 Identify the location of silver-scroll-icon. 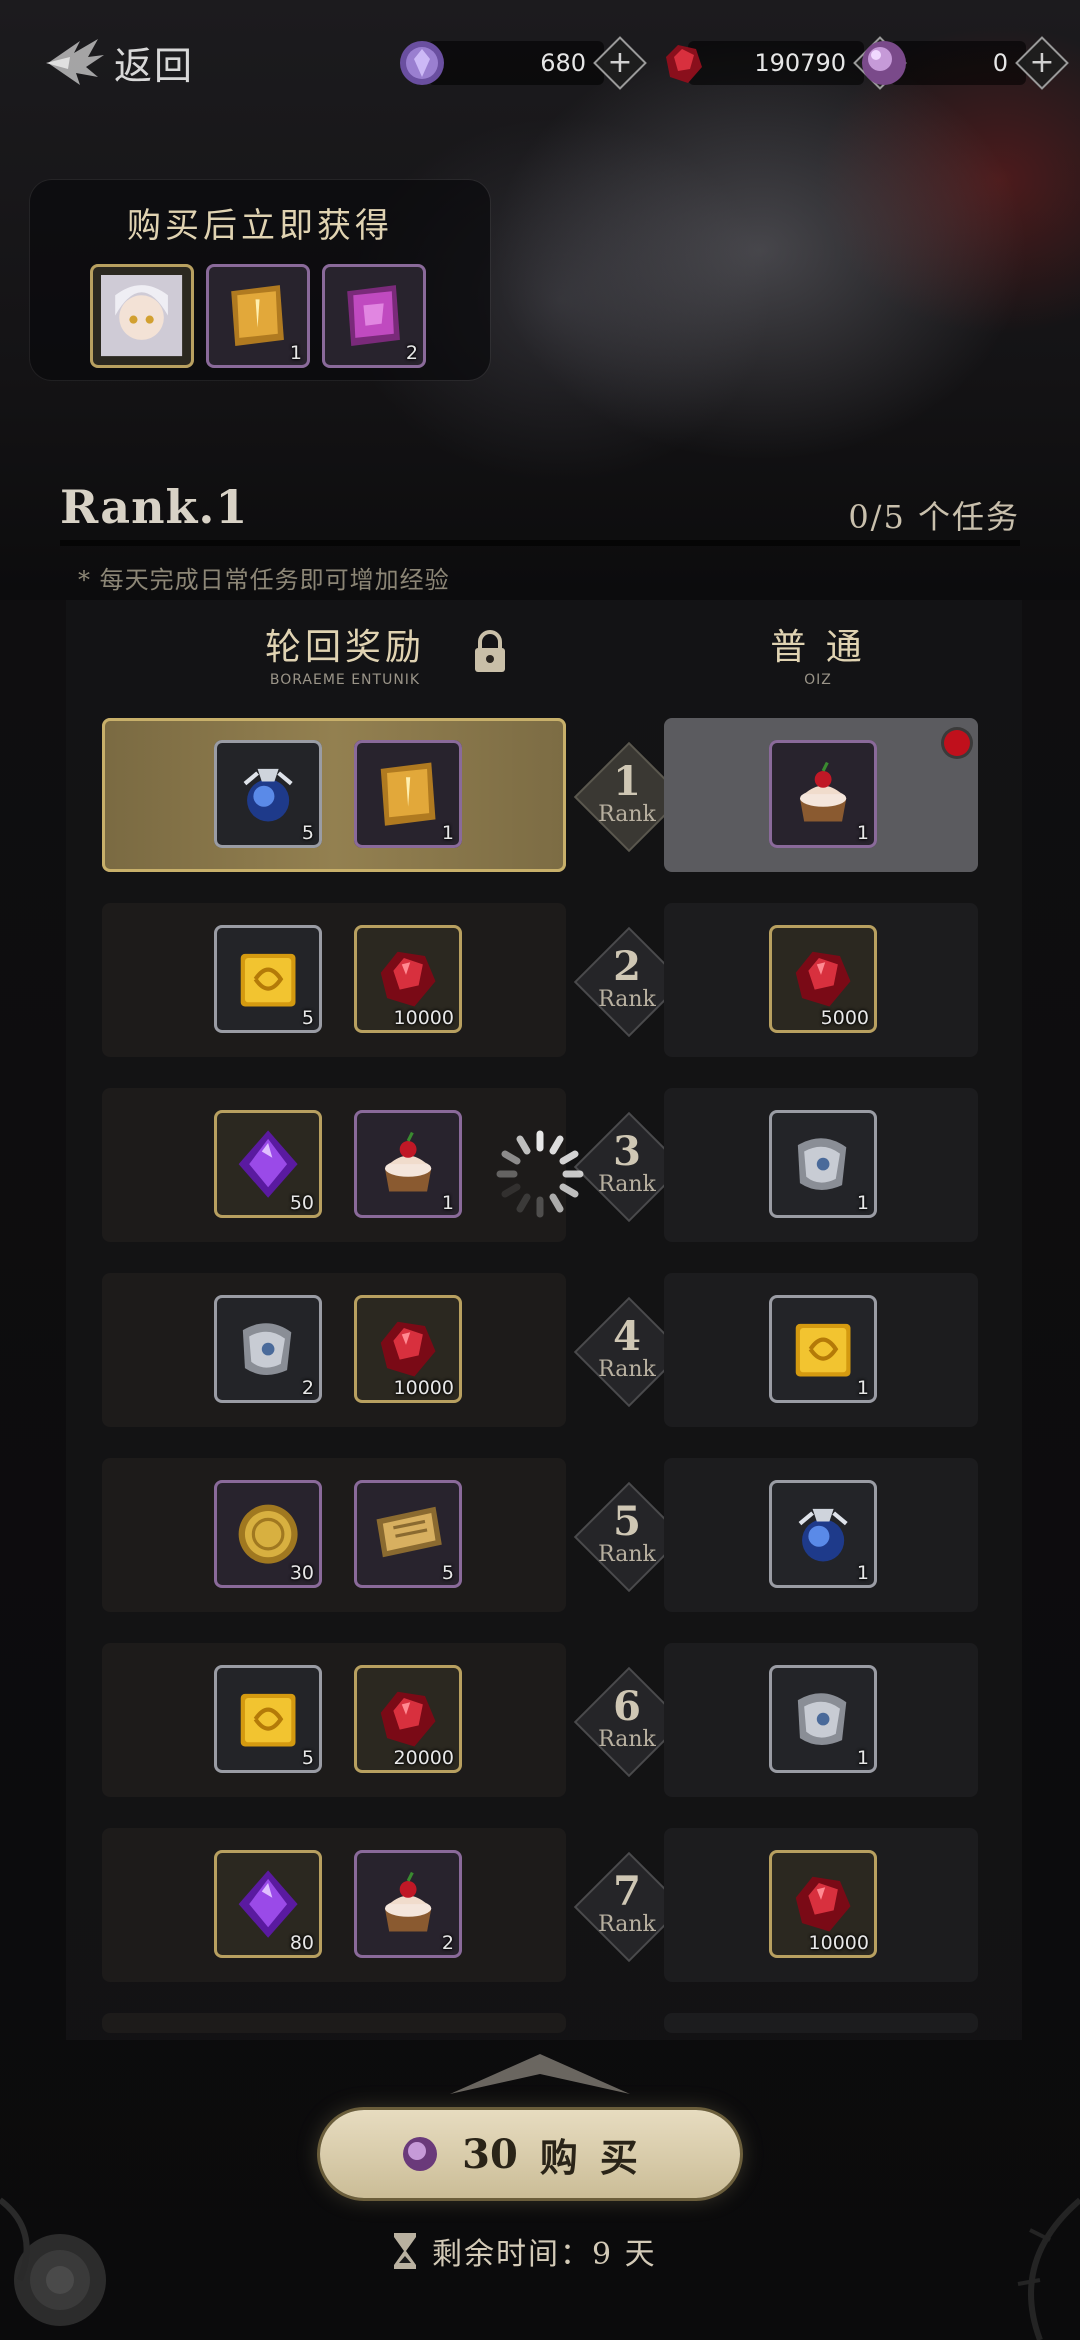
(823, 1719).